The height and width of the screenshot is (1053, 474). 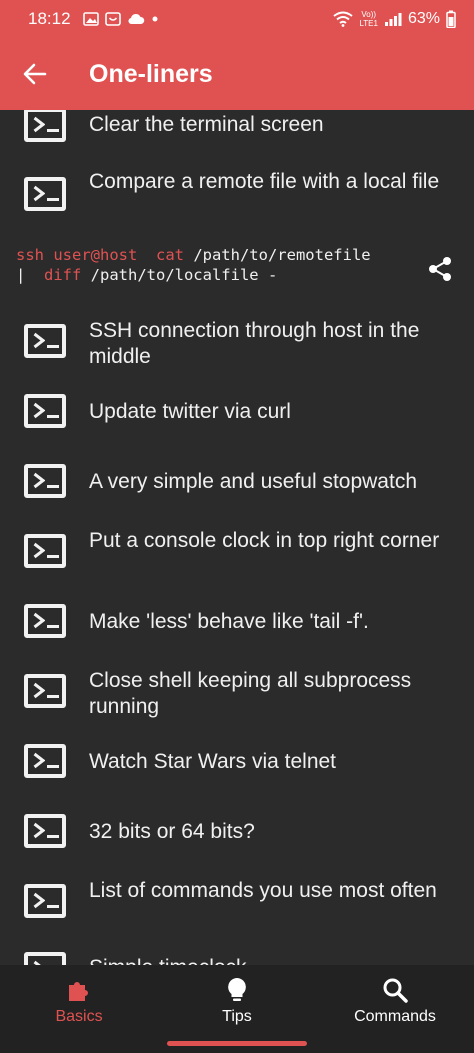 I want to click on list-item: A very simple and useful stopwatch, so click(x=237, y=482).